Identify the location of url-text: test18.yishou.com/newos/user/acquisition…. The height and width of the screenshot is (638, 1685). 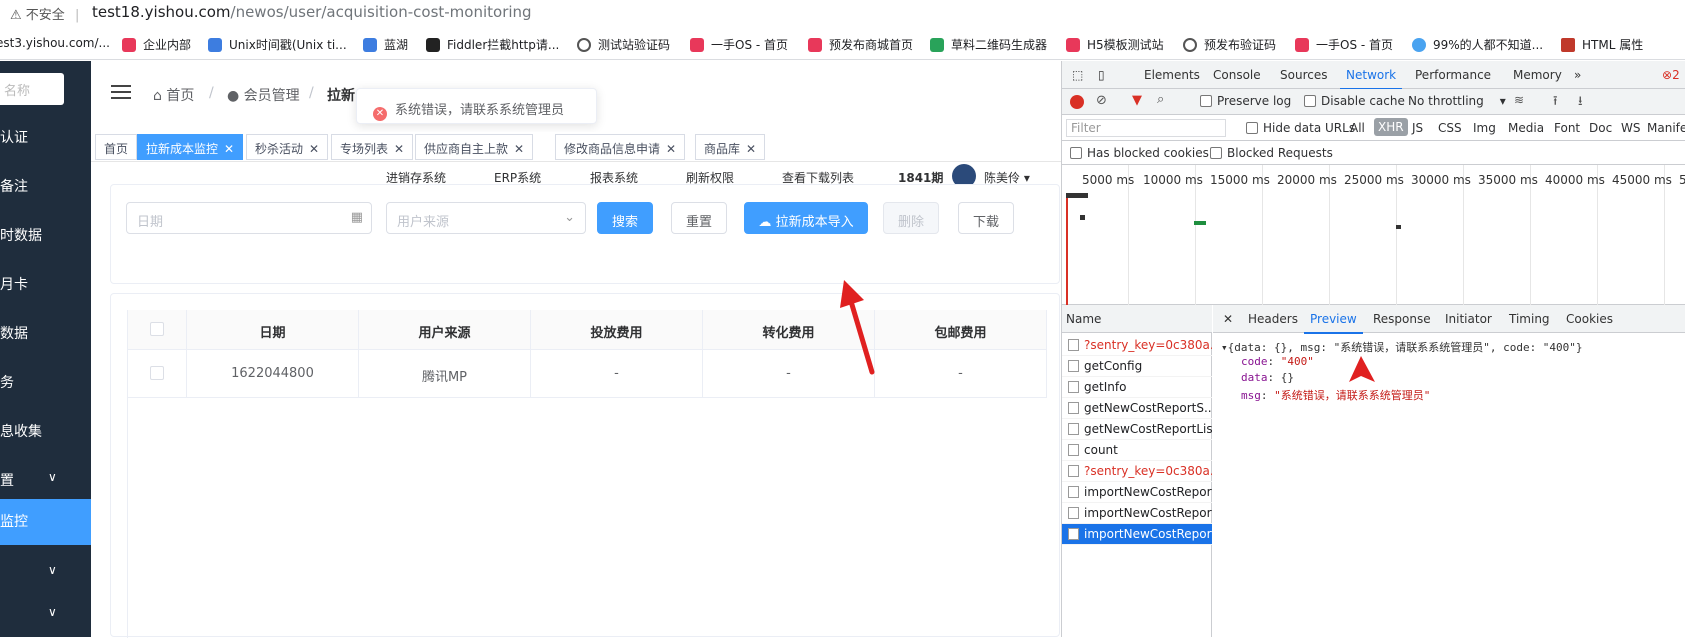
(312, 12).